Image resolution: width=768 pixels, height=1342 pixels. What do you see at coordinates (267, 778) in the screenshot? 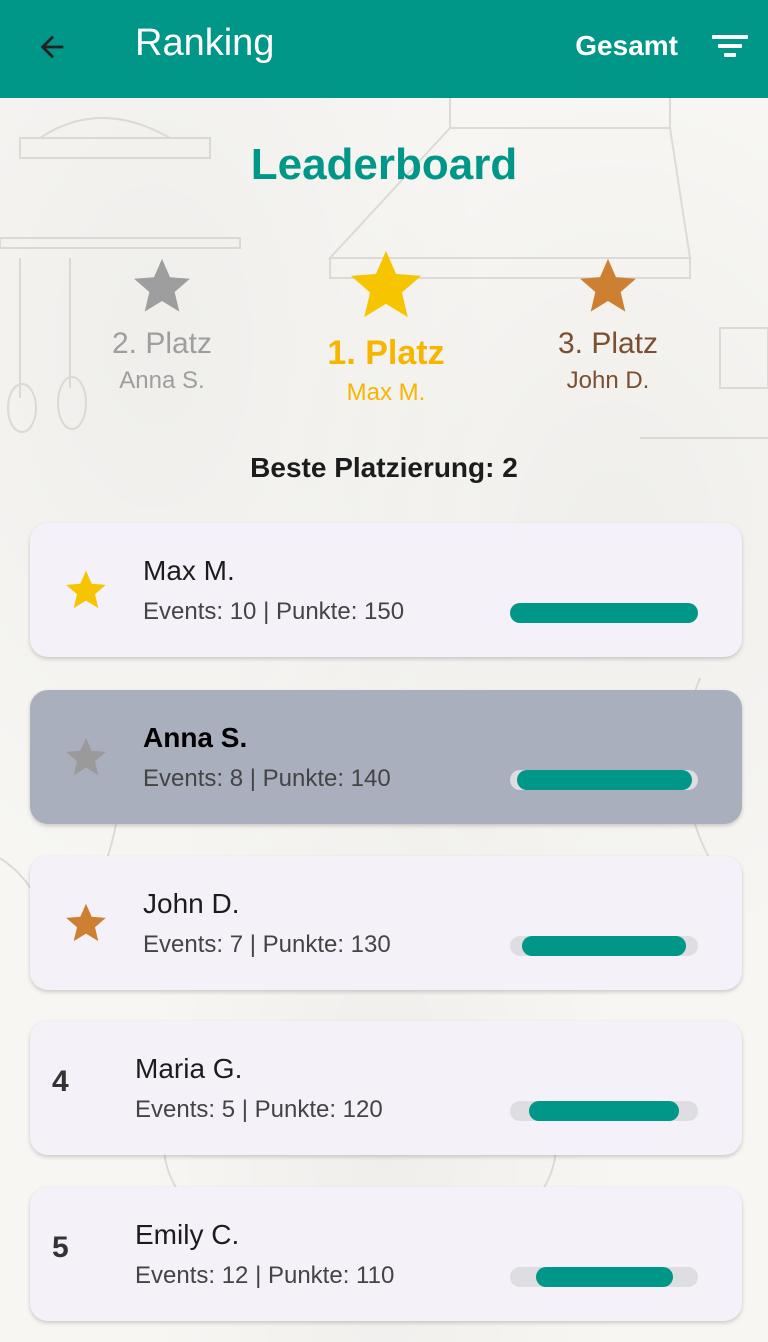
I see `player-stats: Events: 8 | Punkte: 140` at bounding box center [267, 778].